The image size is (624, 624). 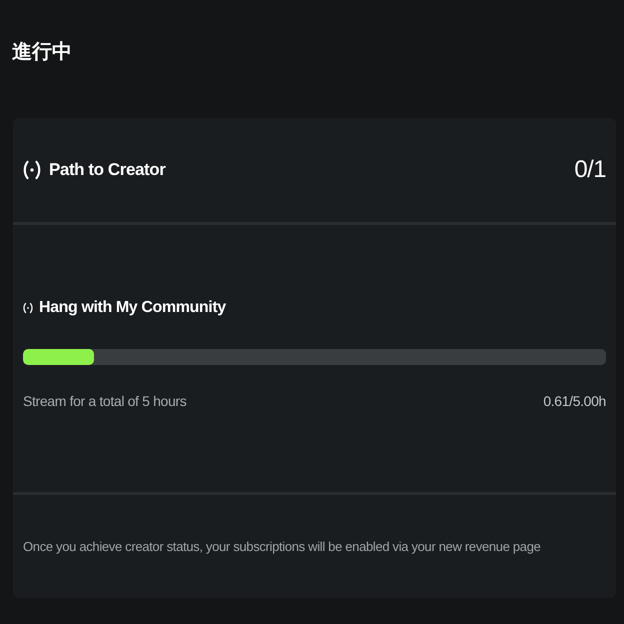 What do you see at coordinates (590, 170) in the screenshot?
I see `progress-count: 0/1` at bounding box center [590, 170].